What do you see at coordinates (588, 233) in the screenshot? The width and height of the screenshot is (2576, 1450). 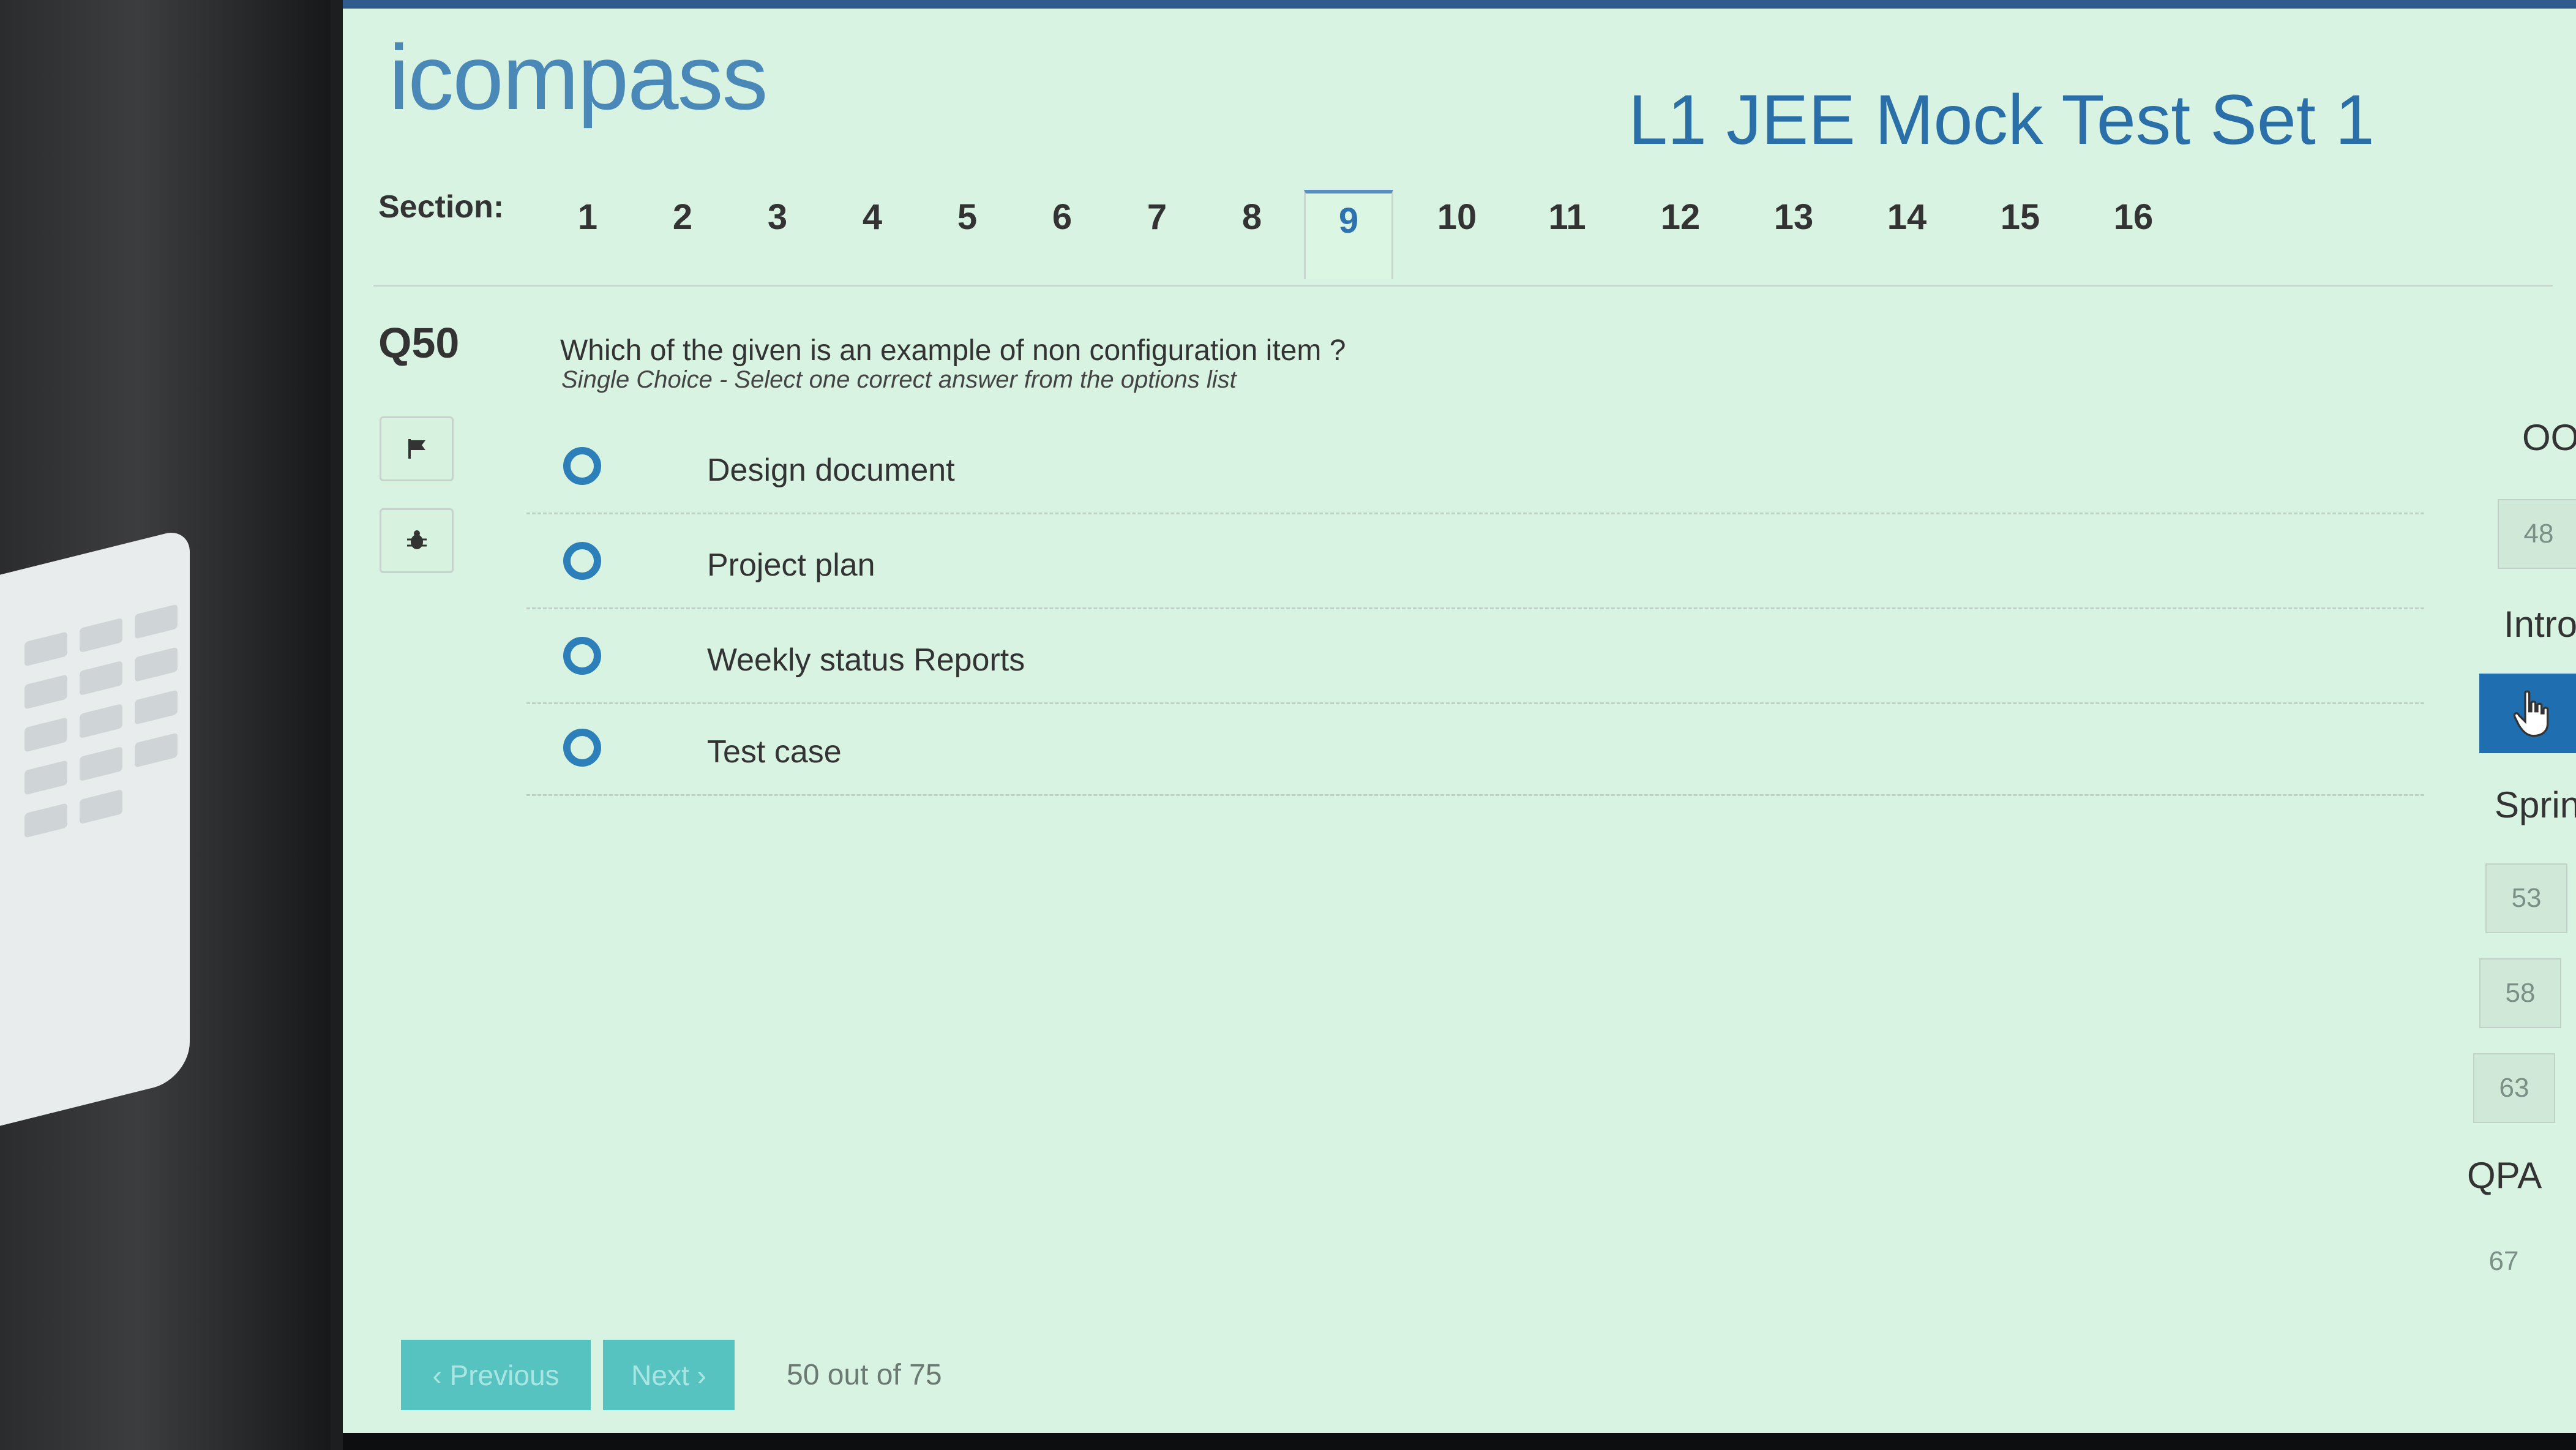 I see `tab-section-1: 1` at bounding box center [588, 233].